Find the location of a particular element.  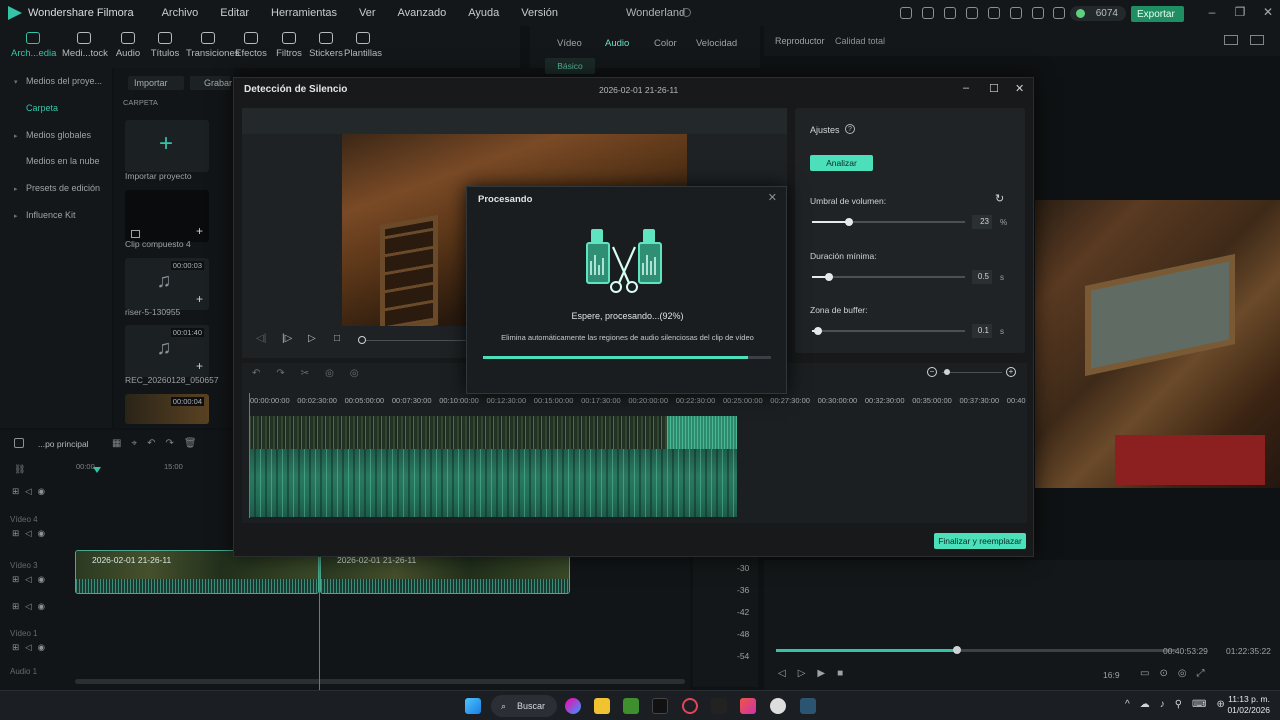

headset-icon is located at coordinates (994, 13).